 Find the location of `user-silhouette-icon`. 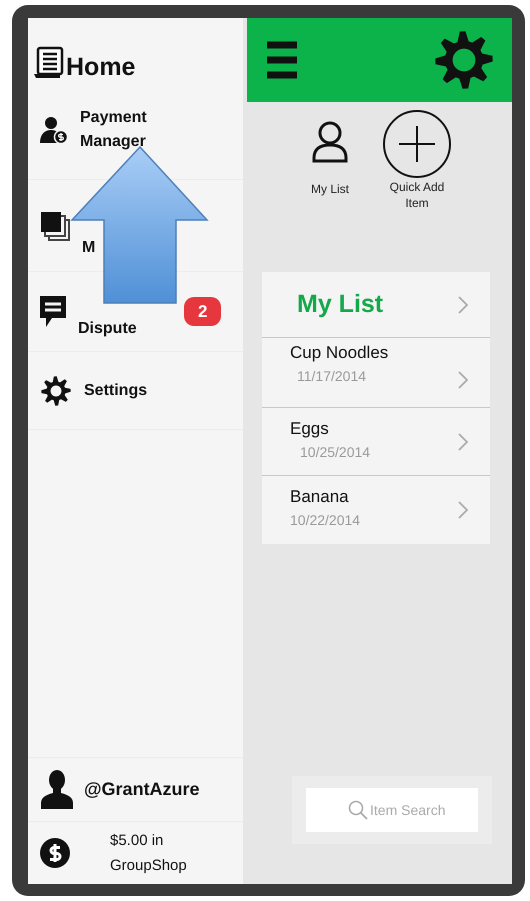

user-silhouette-icon is located at coordinates (57, 789).